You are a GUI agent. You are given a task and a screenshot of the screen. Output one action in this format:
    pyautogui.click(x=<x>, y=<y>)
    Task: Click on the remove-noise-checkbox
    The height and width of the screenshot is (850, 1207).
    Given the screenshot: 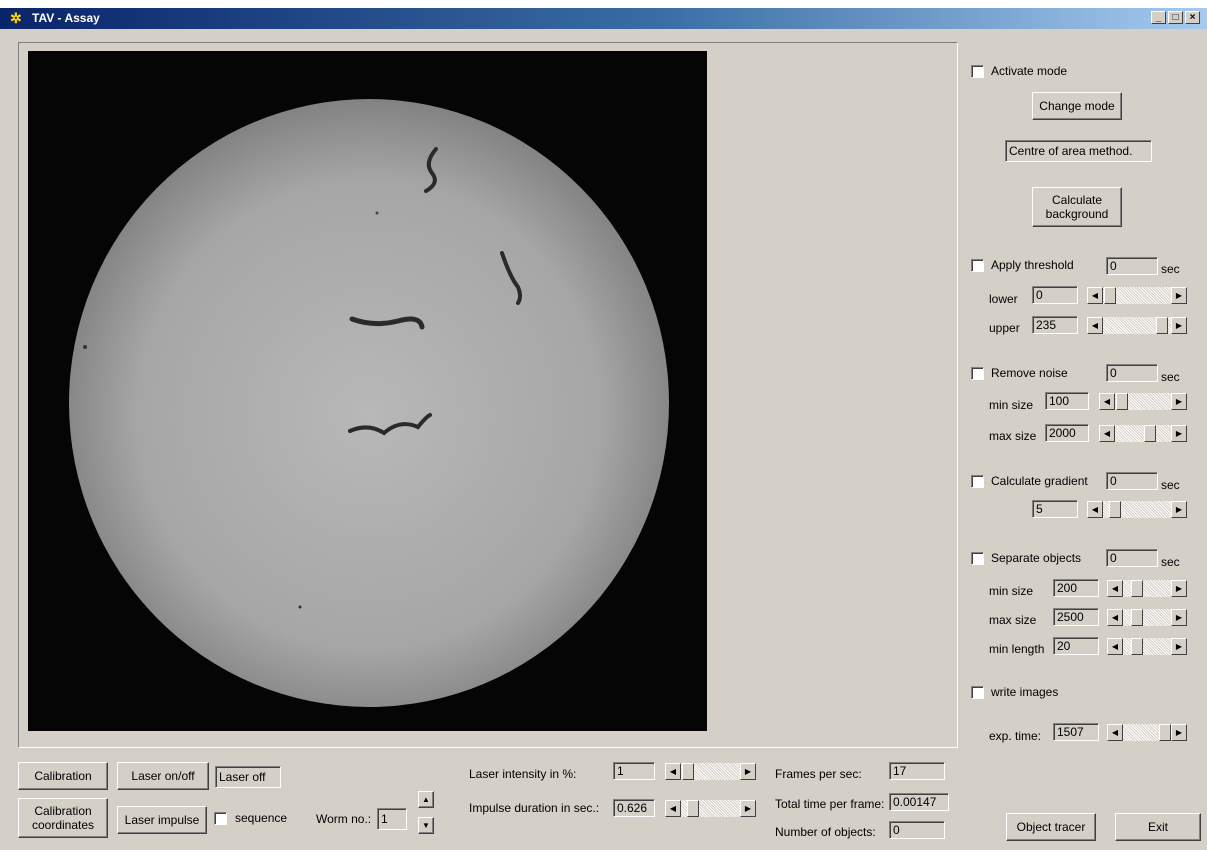 What is the action you would take?
    pyautogui.click(x=977, y=373)
    